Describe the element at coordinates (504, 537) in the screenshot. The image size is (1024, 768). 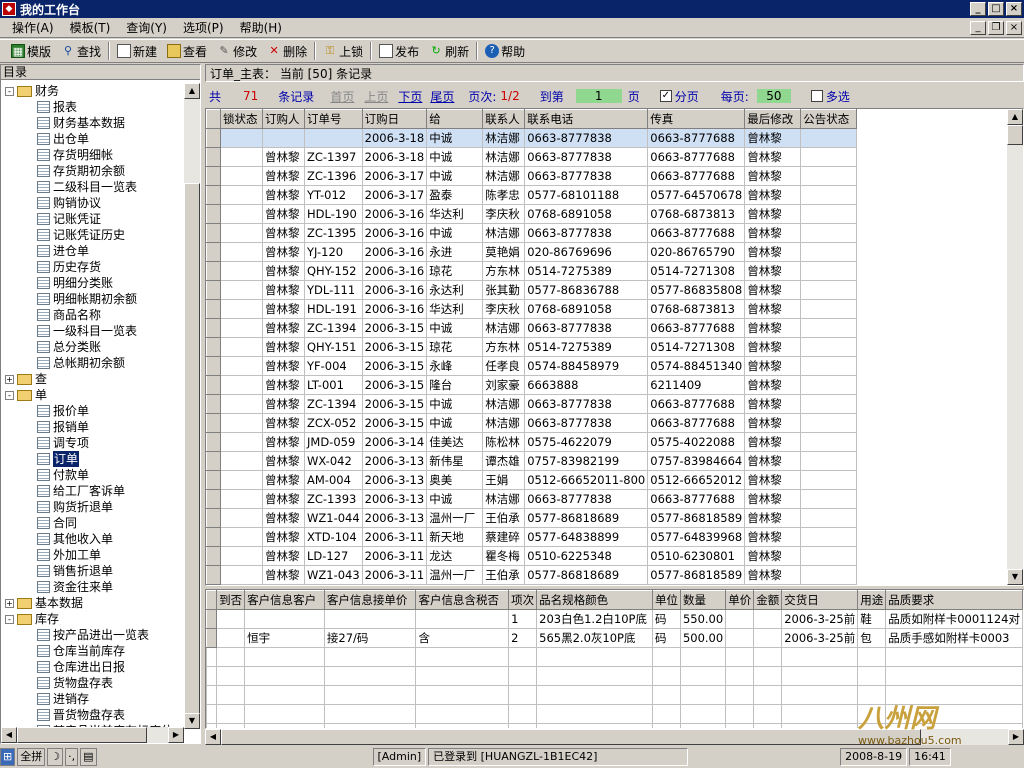
I see `table-cell: 蔡建碎` at that location.